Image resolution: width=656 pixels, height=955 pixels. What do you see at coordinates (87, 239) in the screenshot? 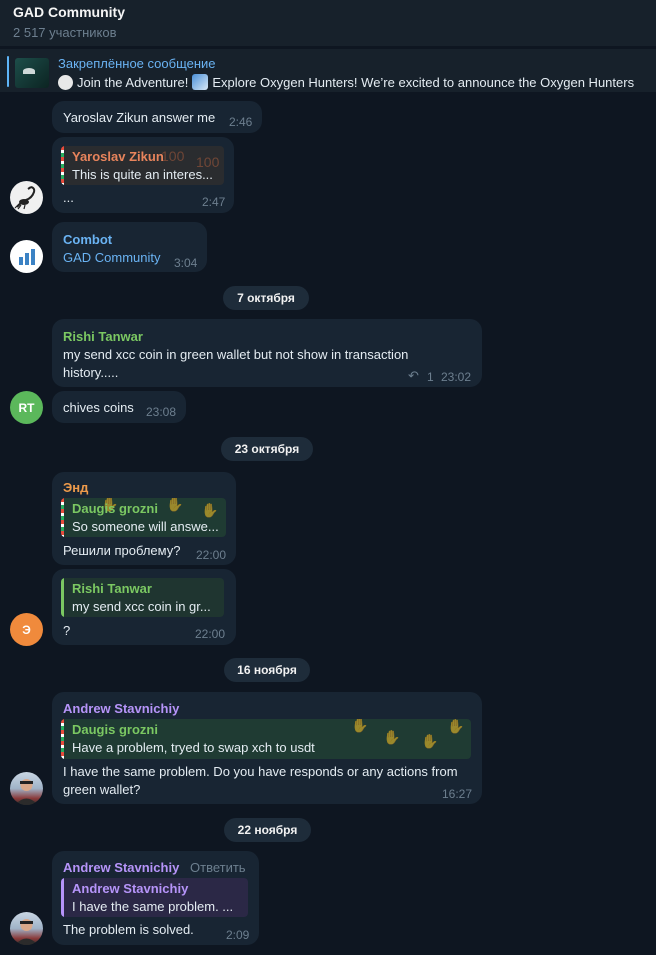
I see `sender-name: Combot` at bounding box center [87, 239].